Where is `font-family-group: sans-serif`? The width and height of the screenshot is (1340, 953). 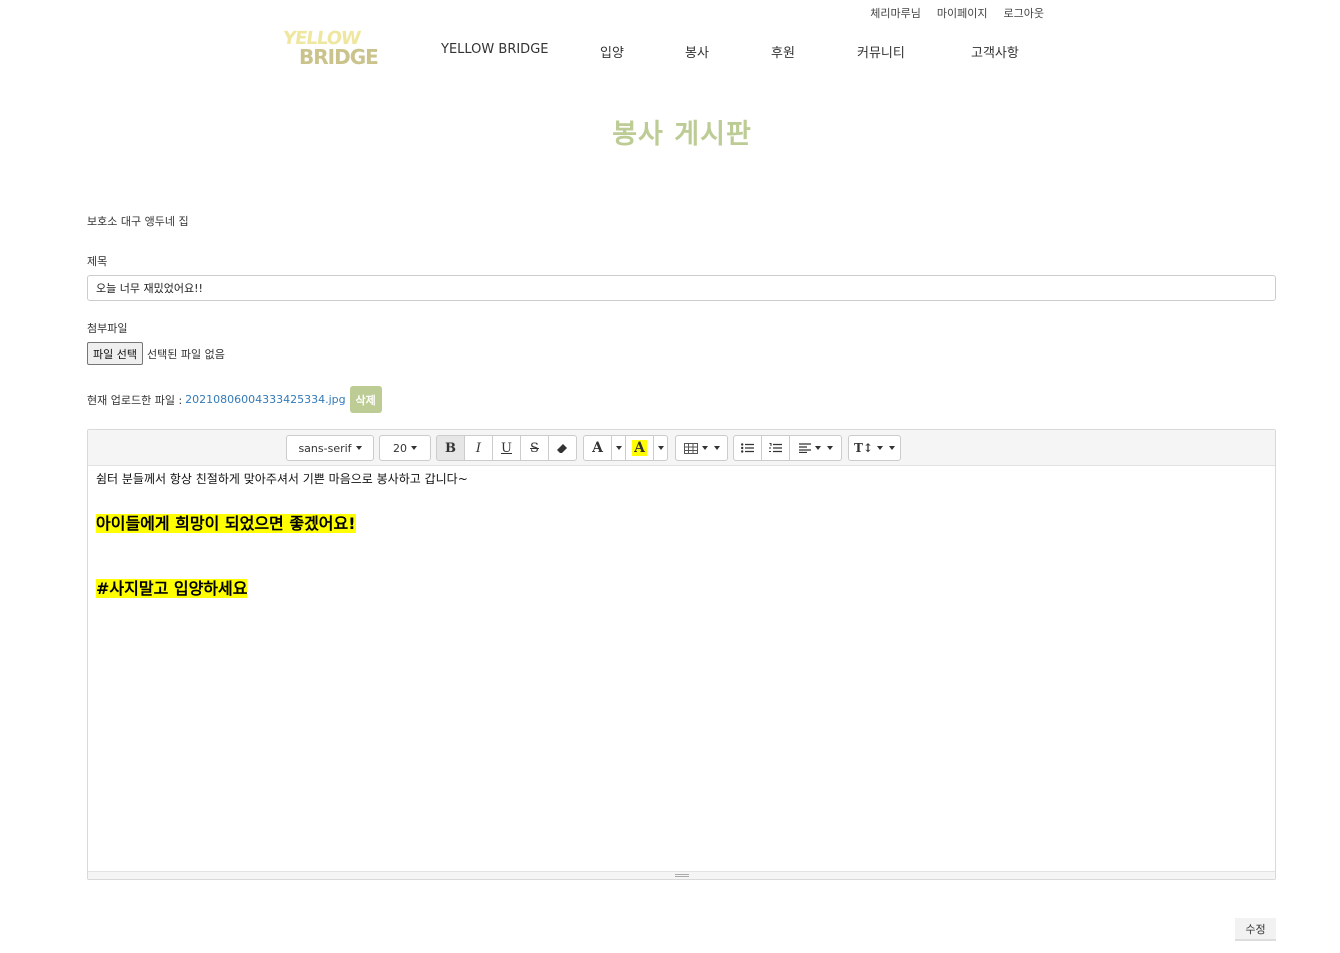 font-family-group: sans-serif is located at coordinates (330, 448).